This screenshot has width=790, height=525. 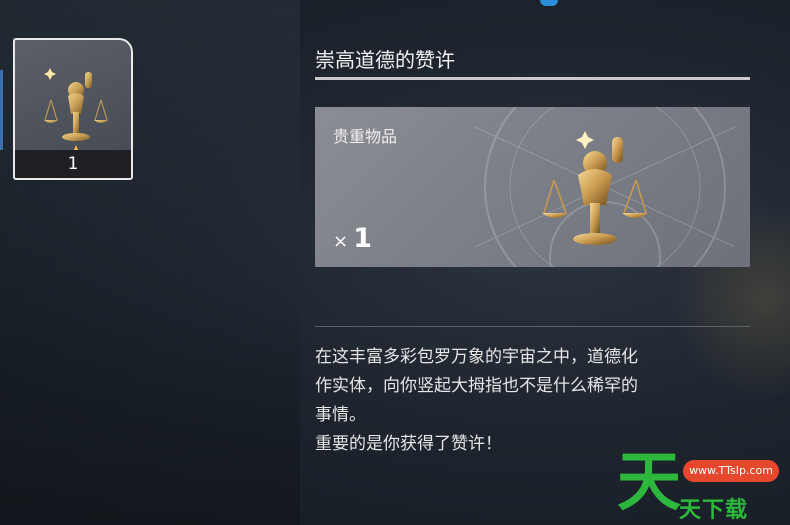 I want to click on quantity-prefix: ×, so click(x=341, y=241).